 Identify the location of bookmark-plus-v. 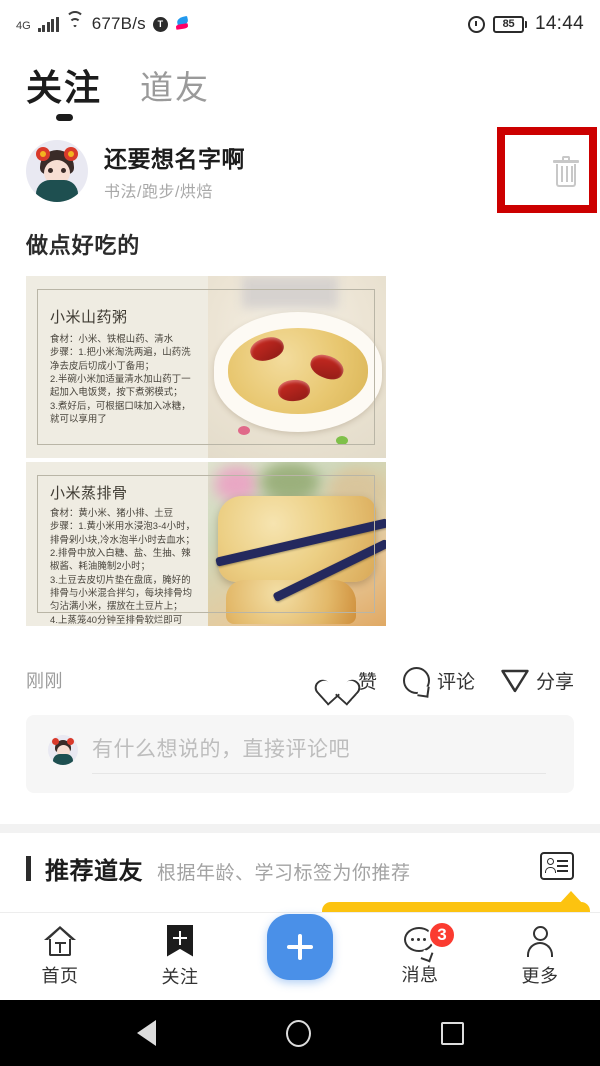
(180, 938).